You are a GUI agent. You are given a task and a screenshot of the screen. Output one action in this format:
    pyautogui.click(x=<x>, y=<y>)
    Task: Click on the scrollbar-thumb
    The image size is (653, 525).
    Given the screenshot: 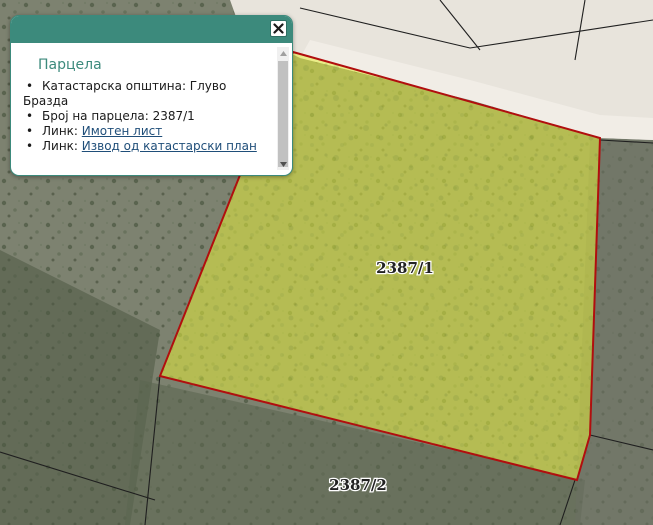 What is the action you would take?
    pyautogui.click(x=283, y=114)
    